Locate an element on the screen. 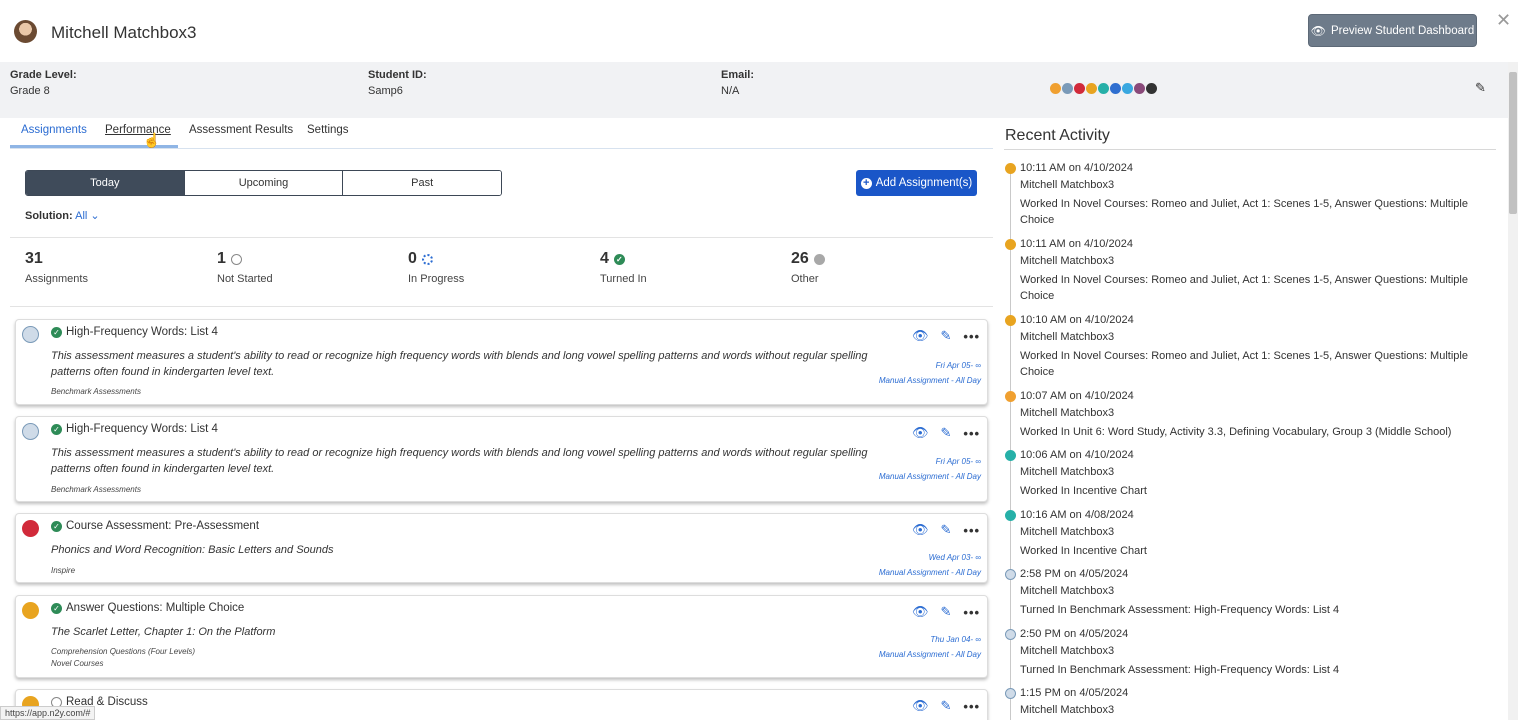  assignment-card: Read & Discuss 👁 ✎ ••• is located at coordinates (501, 704).